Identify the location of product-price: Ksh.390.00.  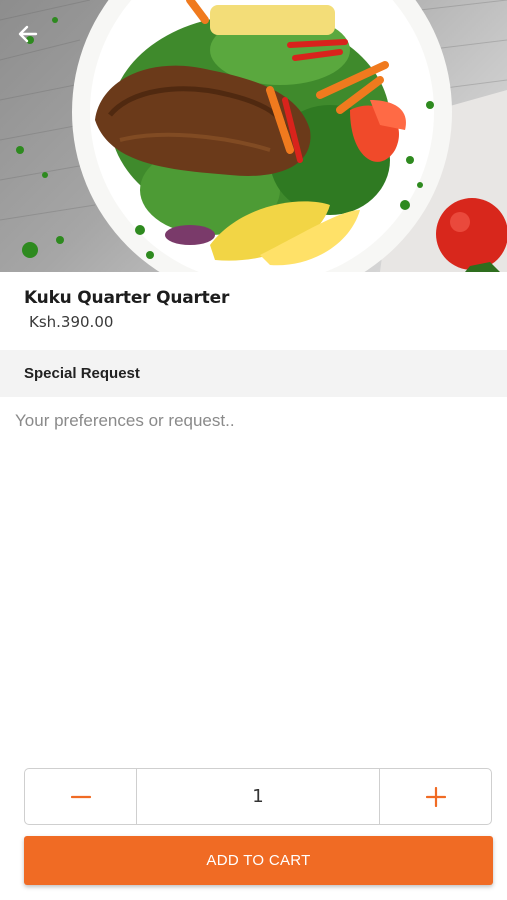
(71, 322).